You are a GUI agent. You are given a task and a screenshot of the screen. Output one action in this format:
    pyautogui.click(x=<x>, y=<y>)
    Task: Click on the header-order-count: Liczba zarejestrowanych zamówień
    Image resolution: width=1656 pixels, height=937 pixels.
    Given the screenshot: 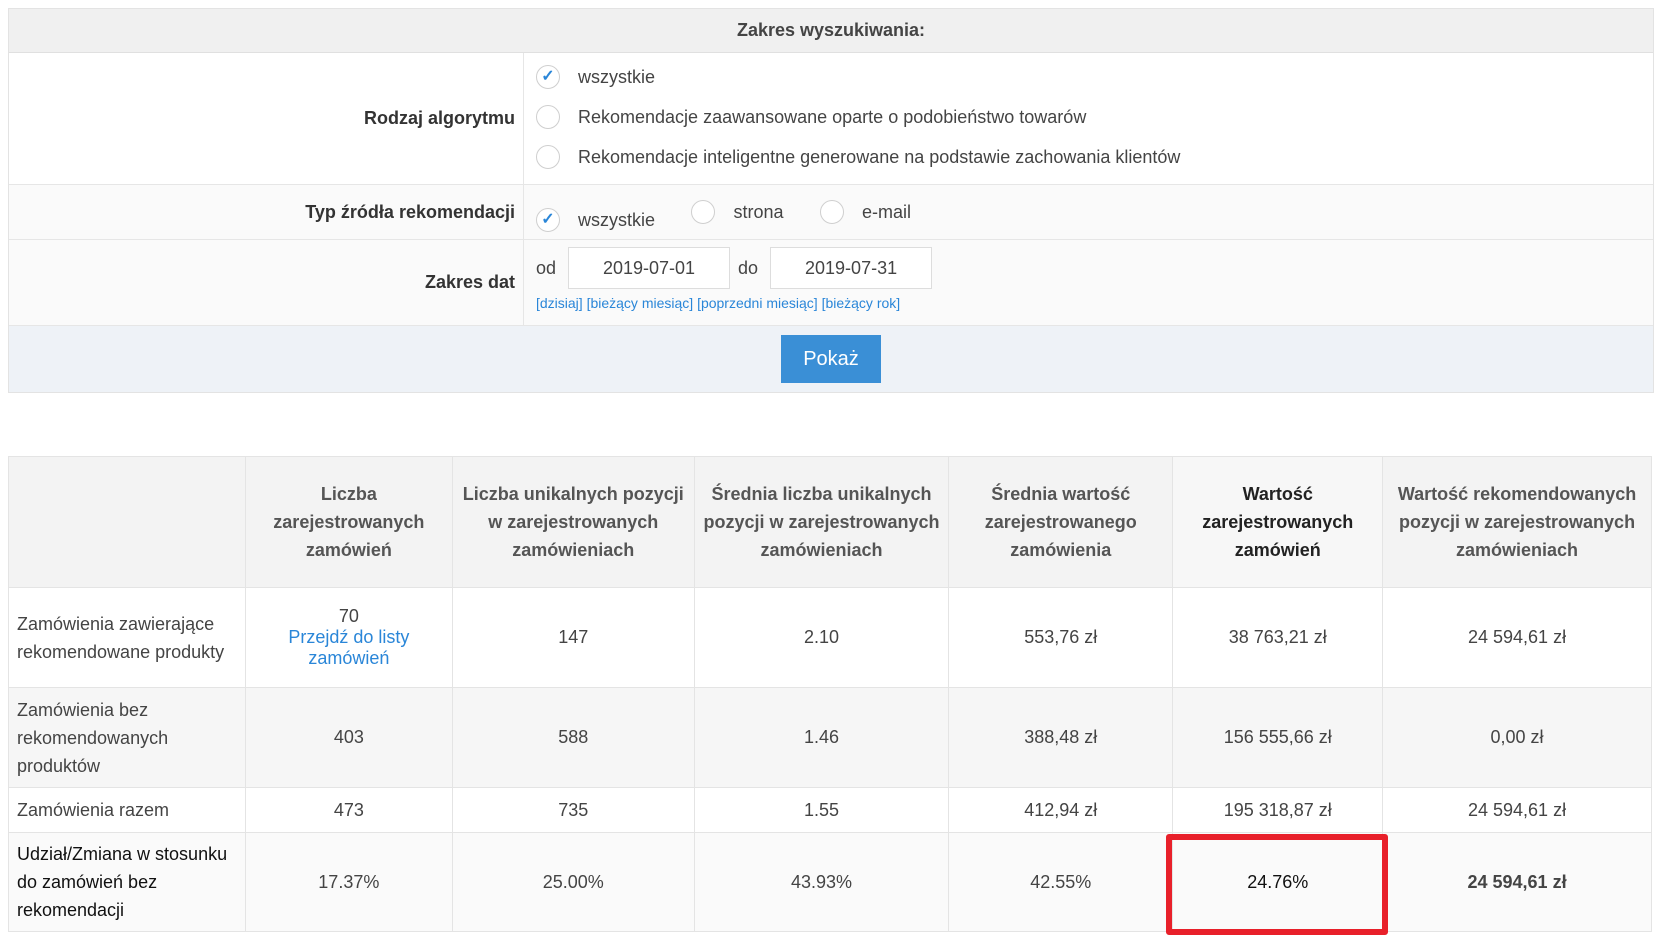 What is the action you would take?
    pyautogui.click(x=349, y=522)
    